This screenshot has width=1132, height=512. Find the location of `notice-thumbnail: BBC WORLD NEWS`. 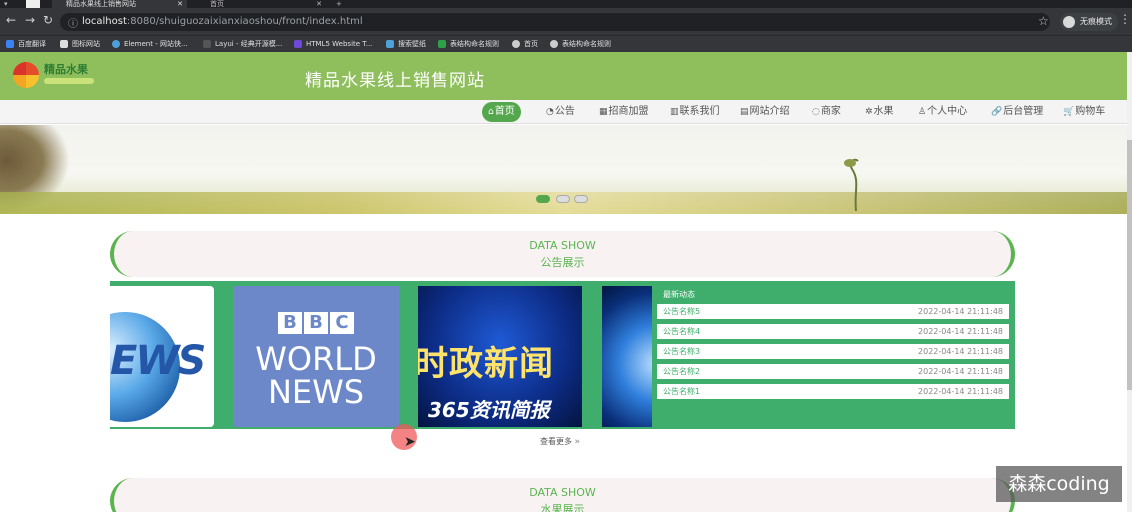

notice-thumbnail: BBC WORLD NEWS is located at coordinates (316, 356).